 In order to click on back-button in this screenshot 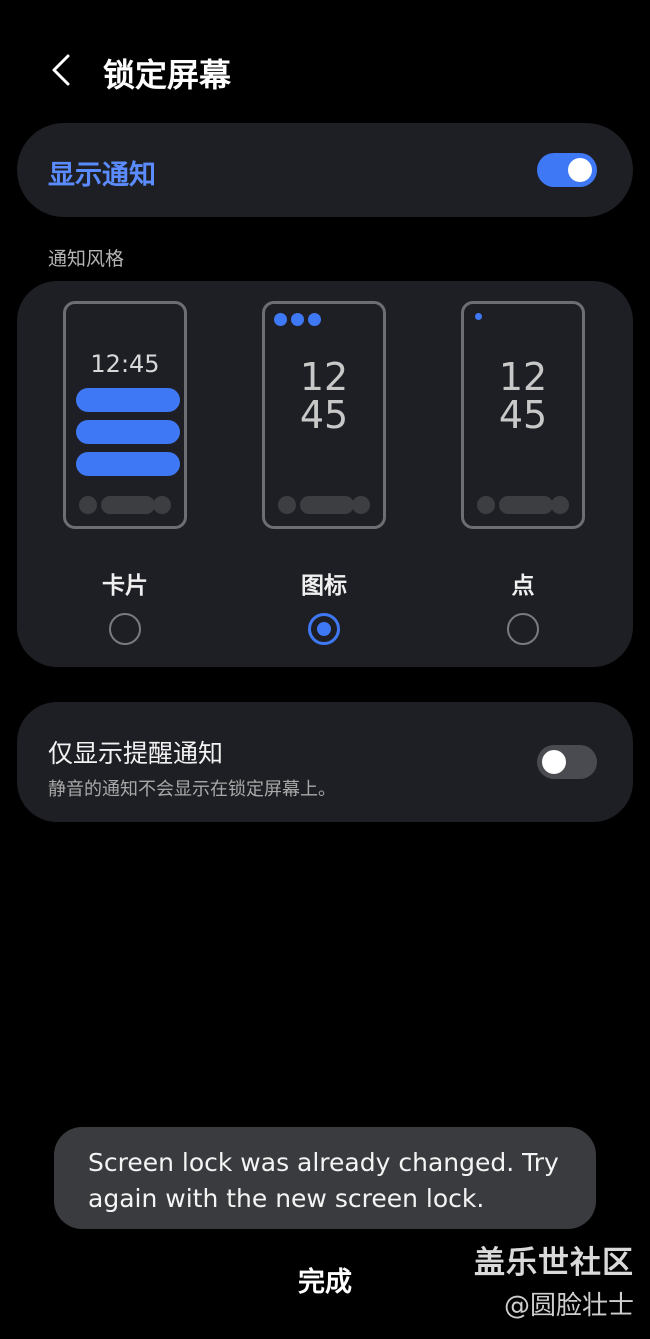, I will do `click(64, 70)`.